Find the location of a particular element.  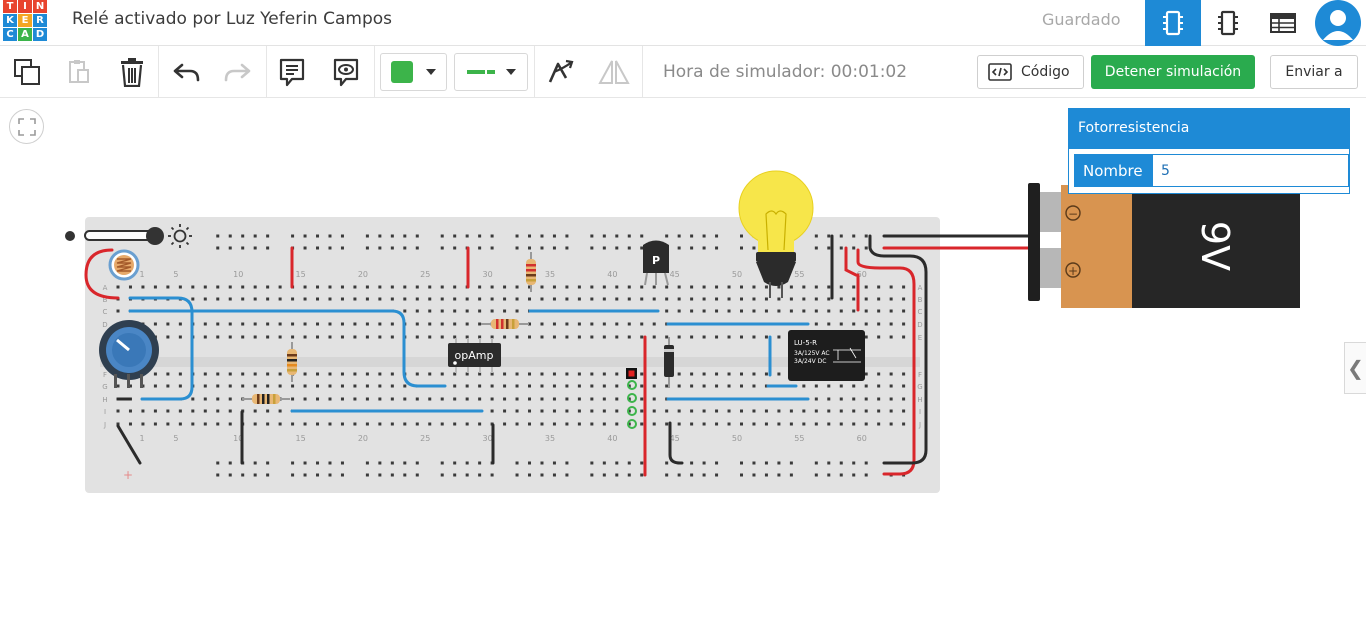

circuit-view-icon is located at coordinates (1173, 23).